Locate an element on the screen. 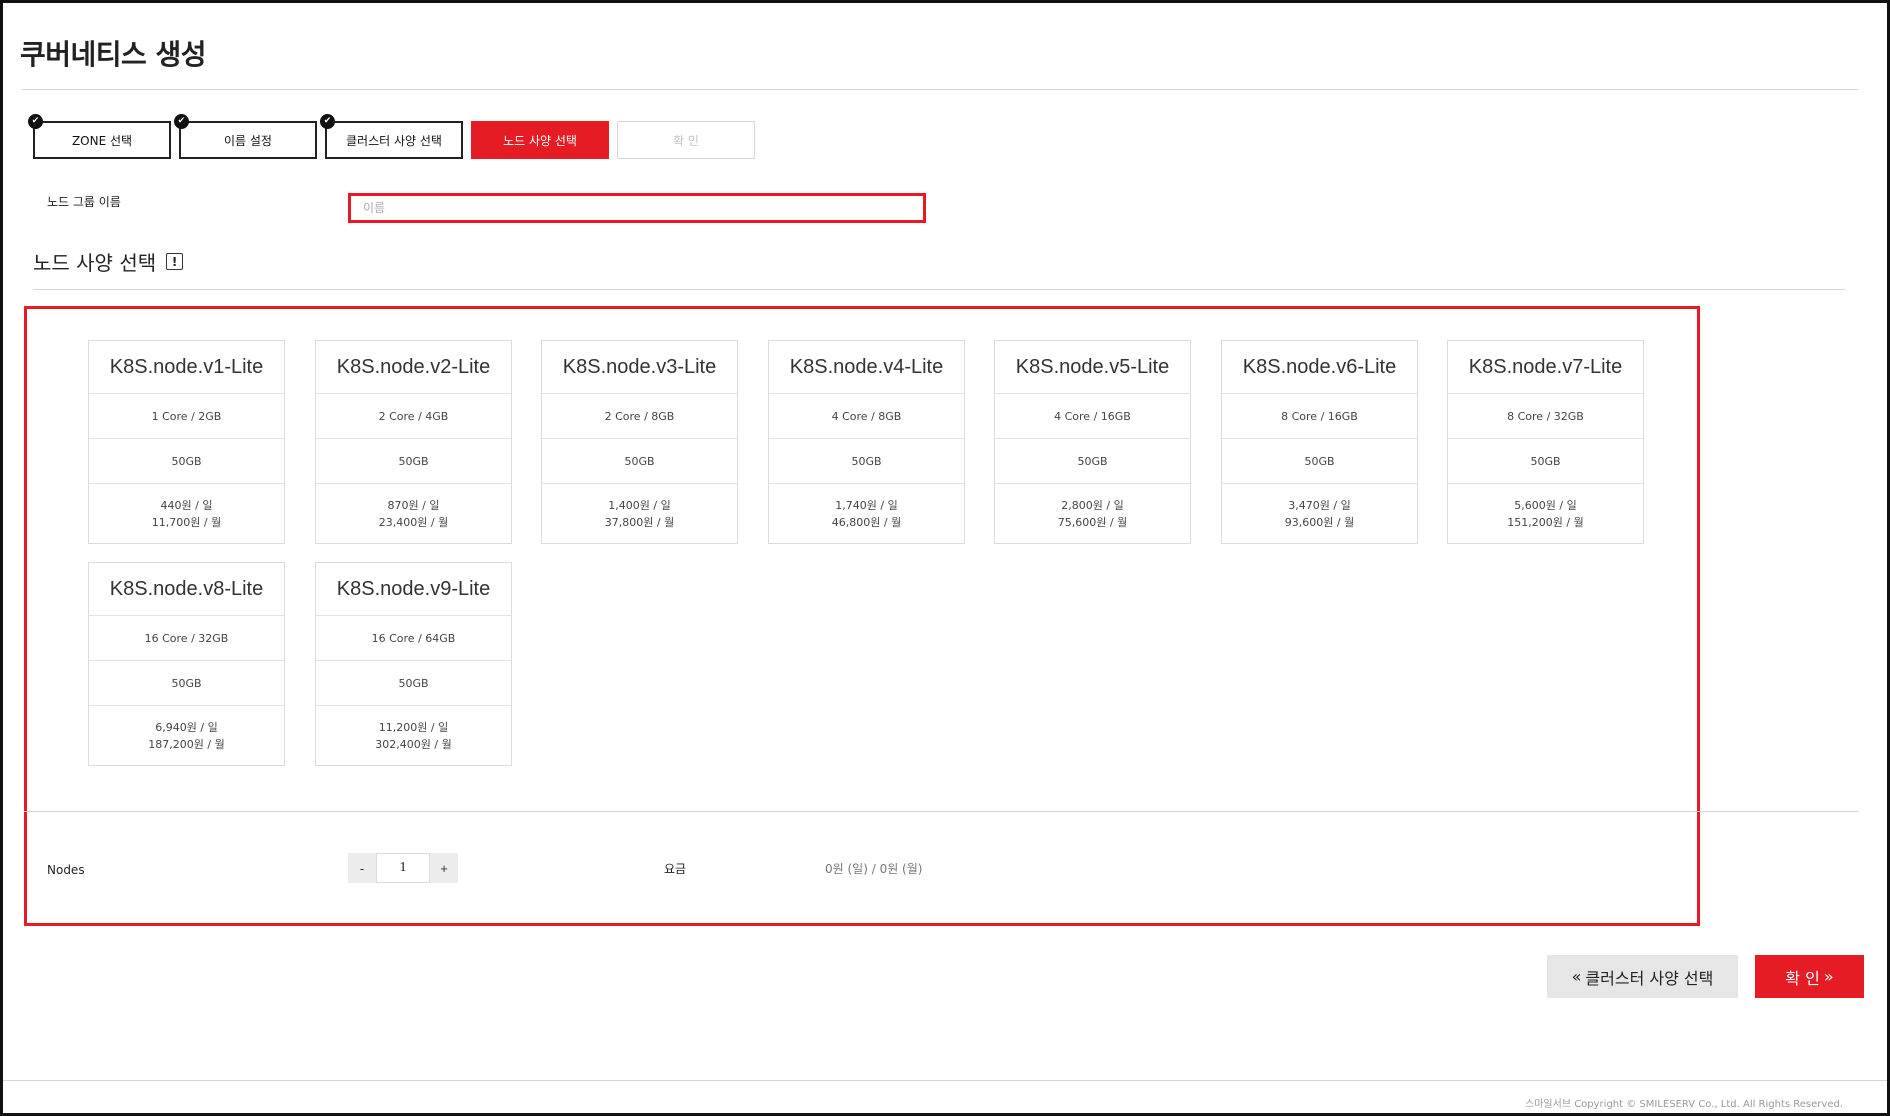  increment-button: + is located at coordinates (444, 868).